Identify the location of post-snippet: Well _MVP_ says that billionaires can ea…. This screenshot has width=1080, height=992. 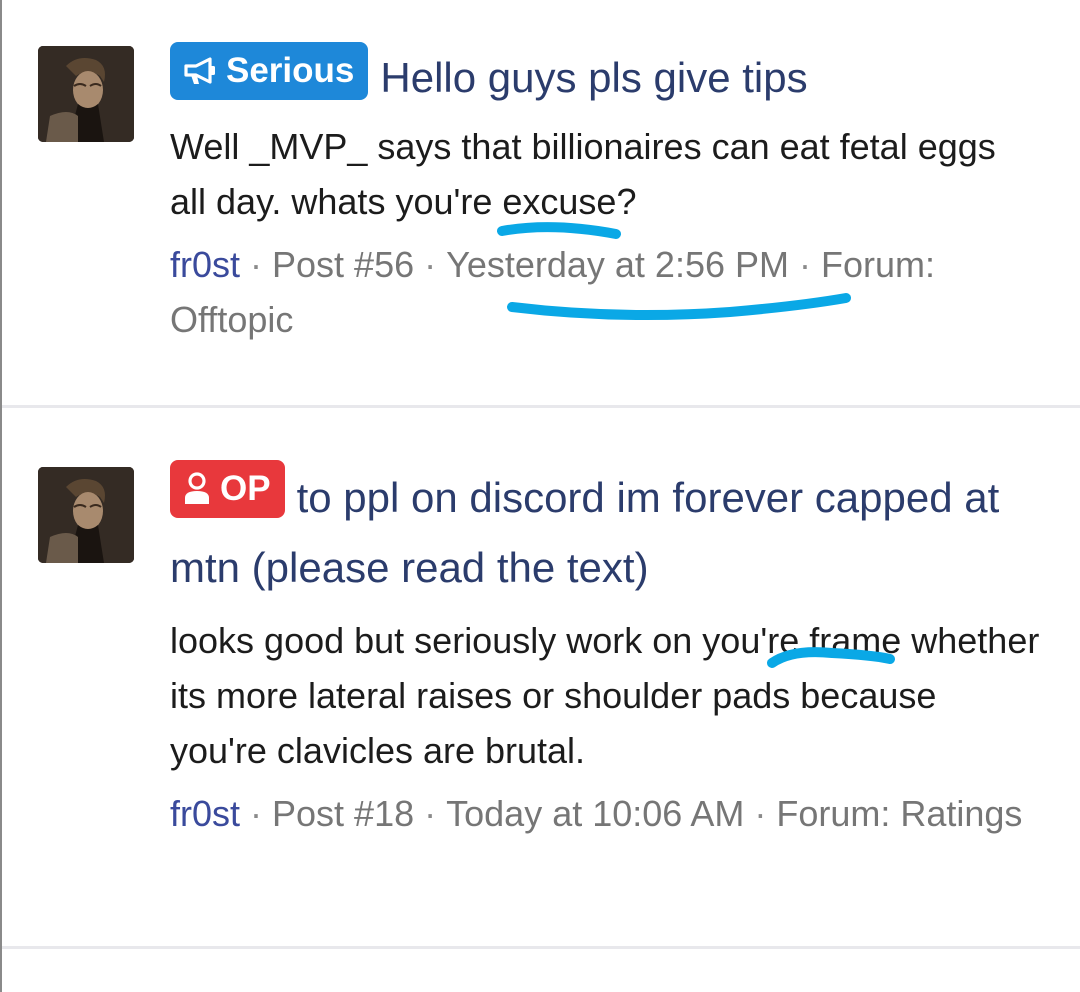
(605, 174).